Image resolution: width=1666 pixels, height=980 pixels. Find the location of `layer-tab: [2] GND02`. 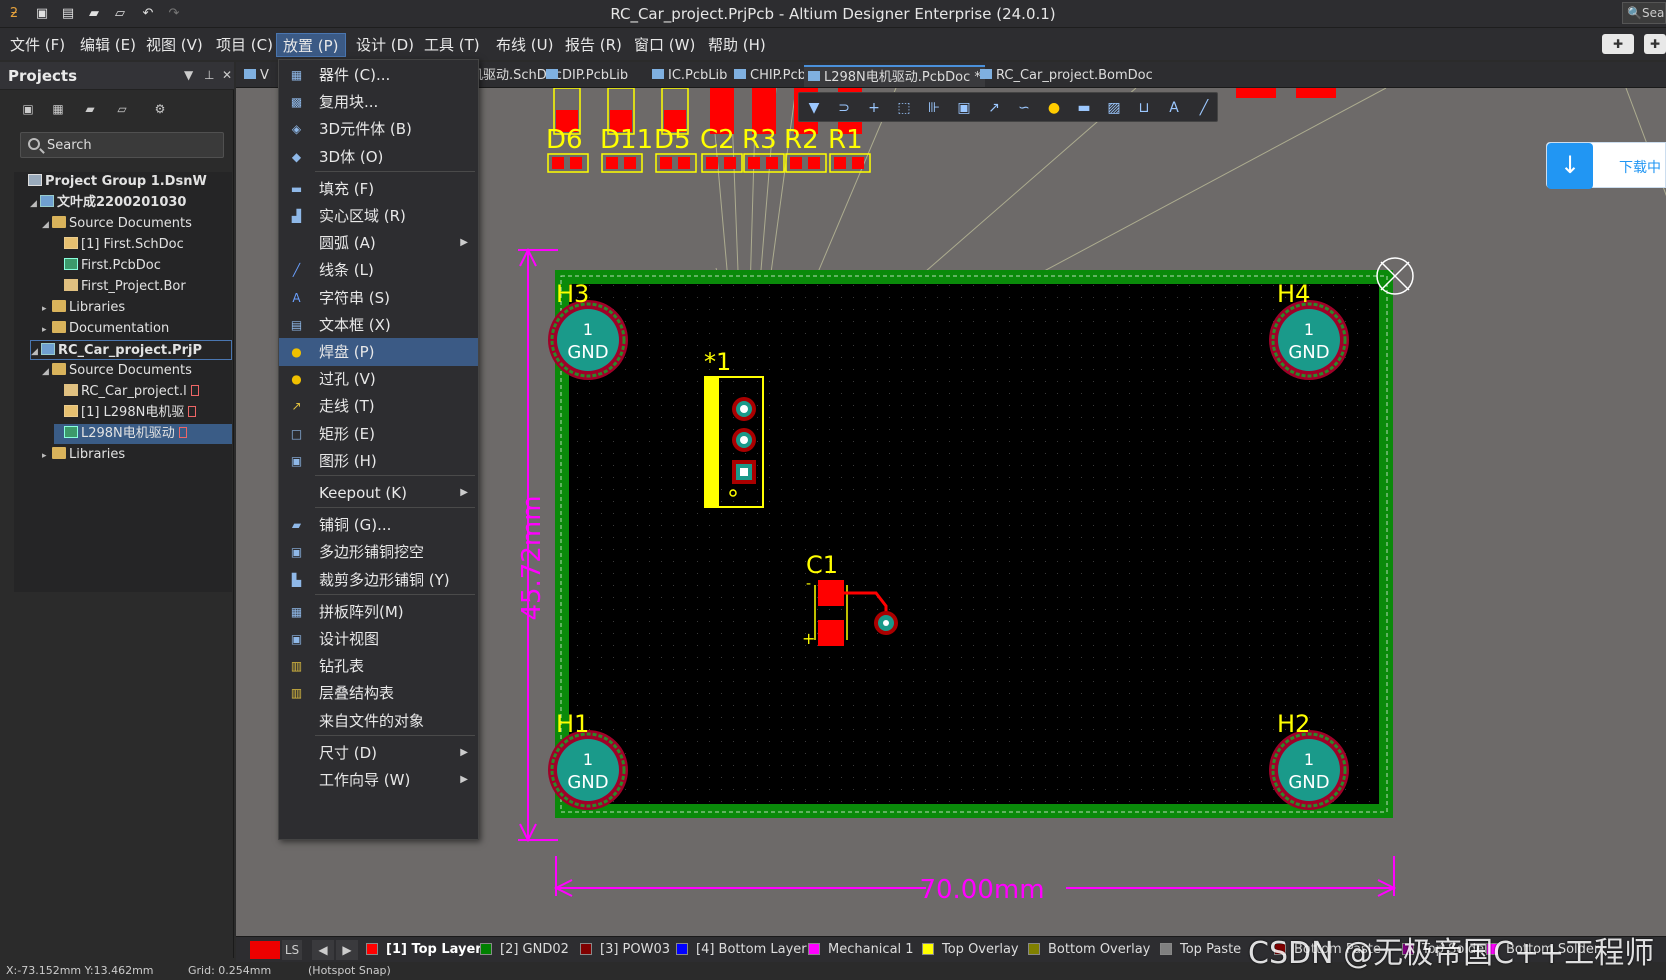

layer-tab: [2] GND02 is located at coordinates (524, 950).